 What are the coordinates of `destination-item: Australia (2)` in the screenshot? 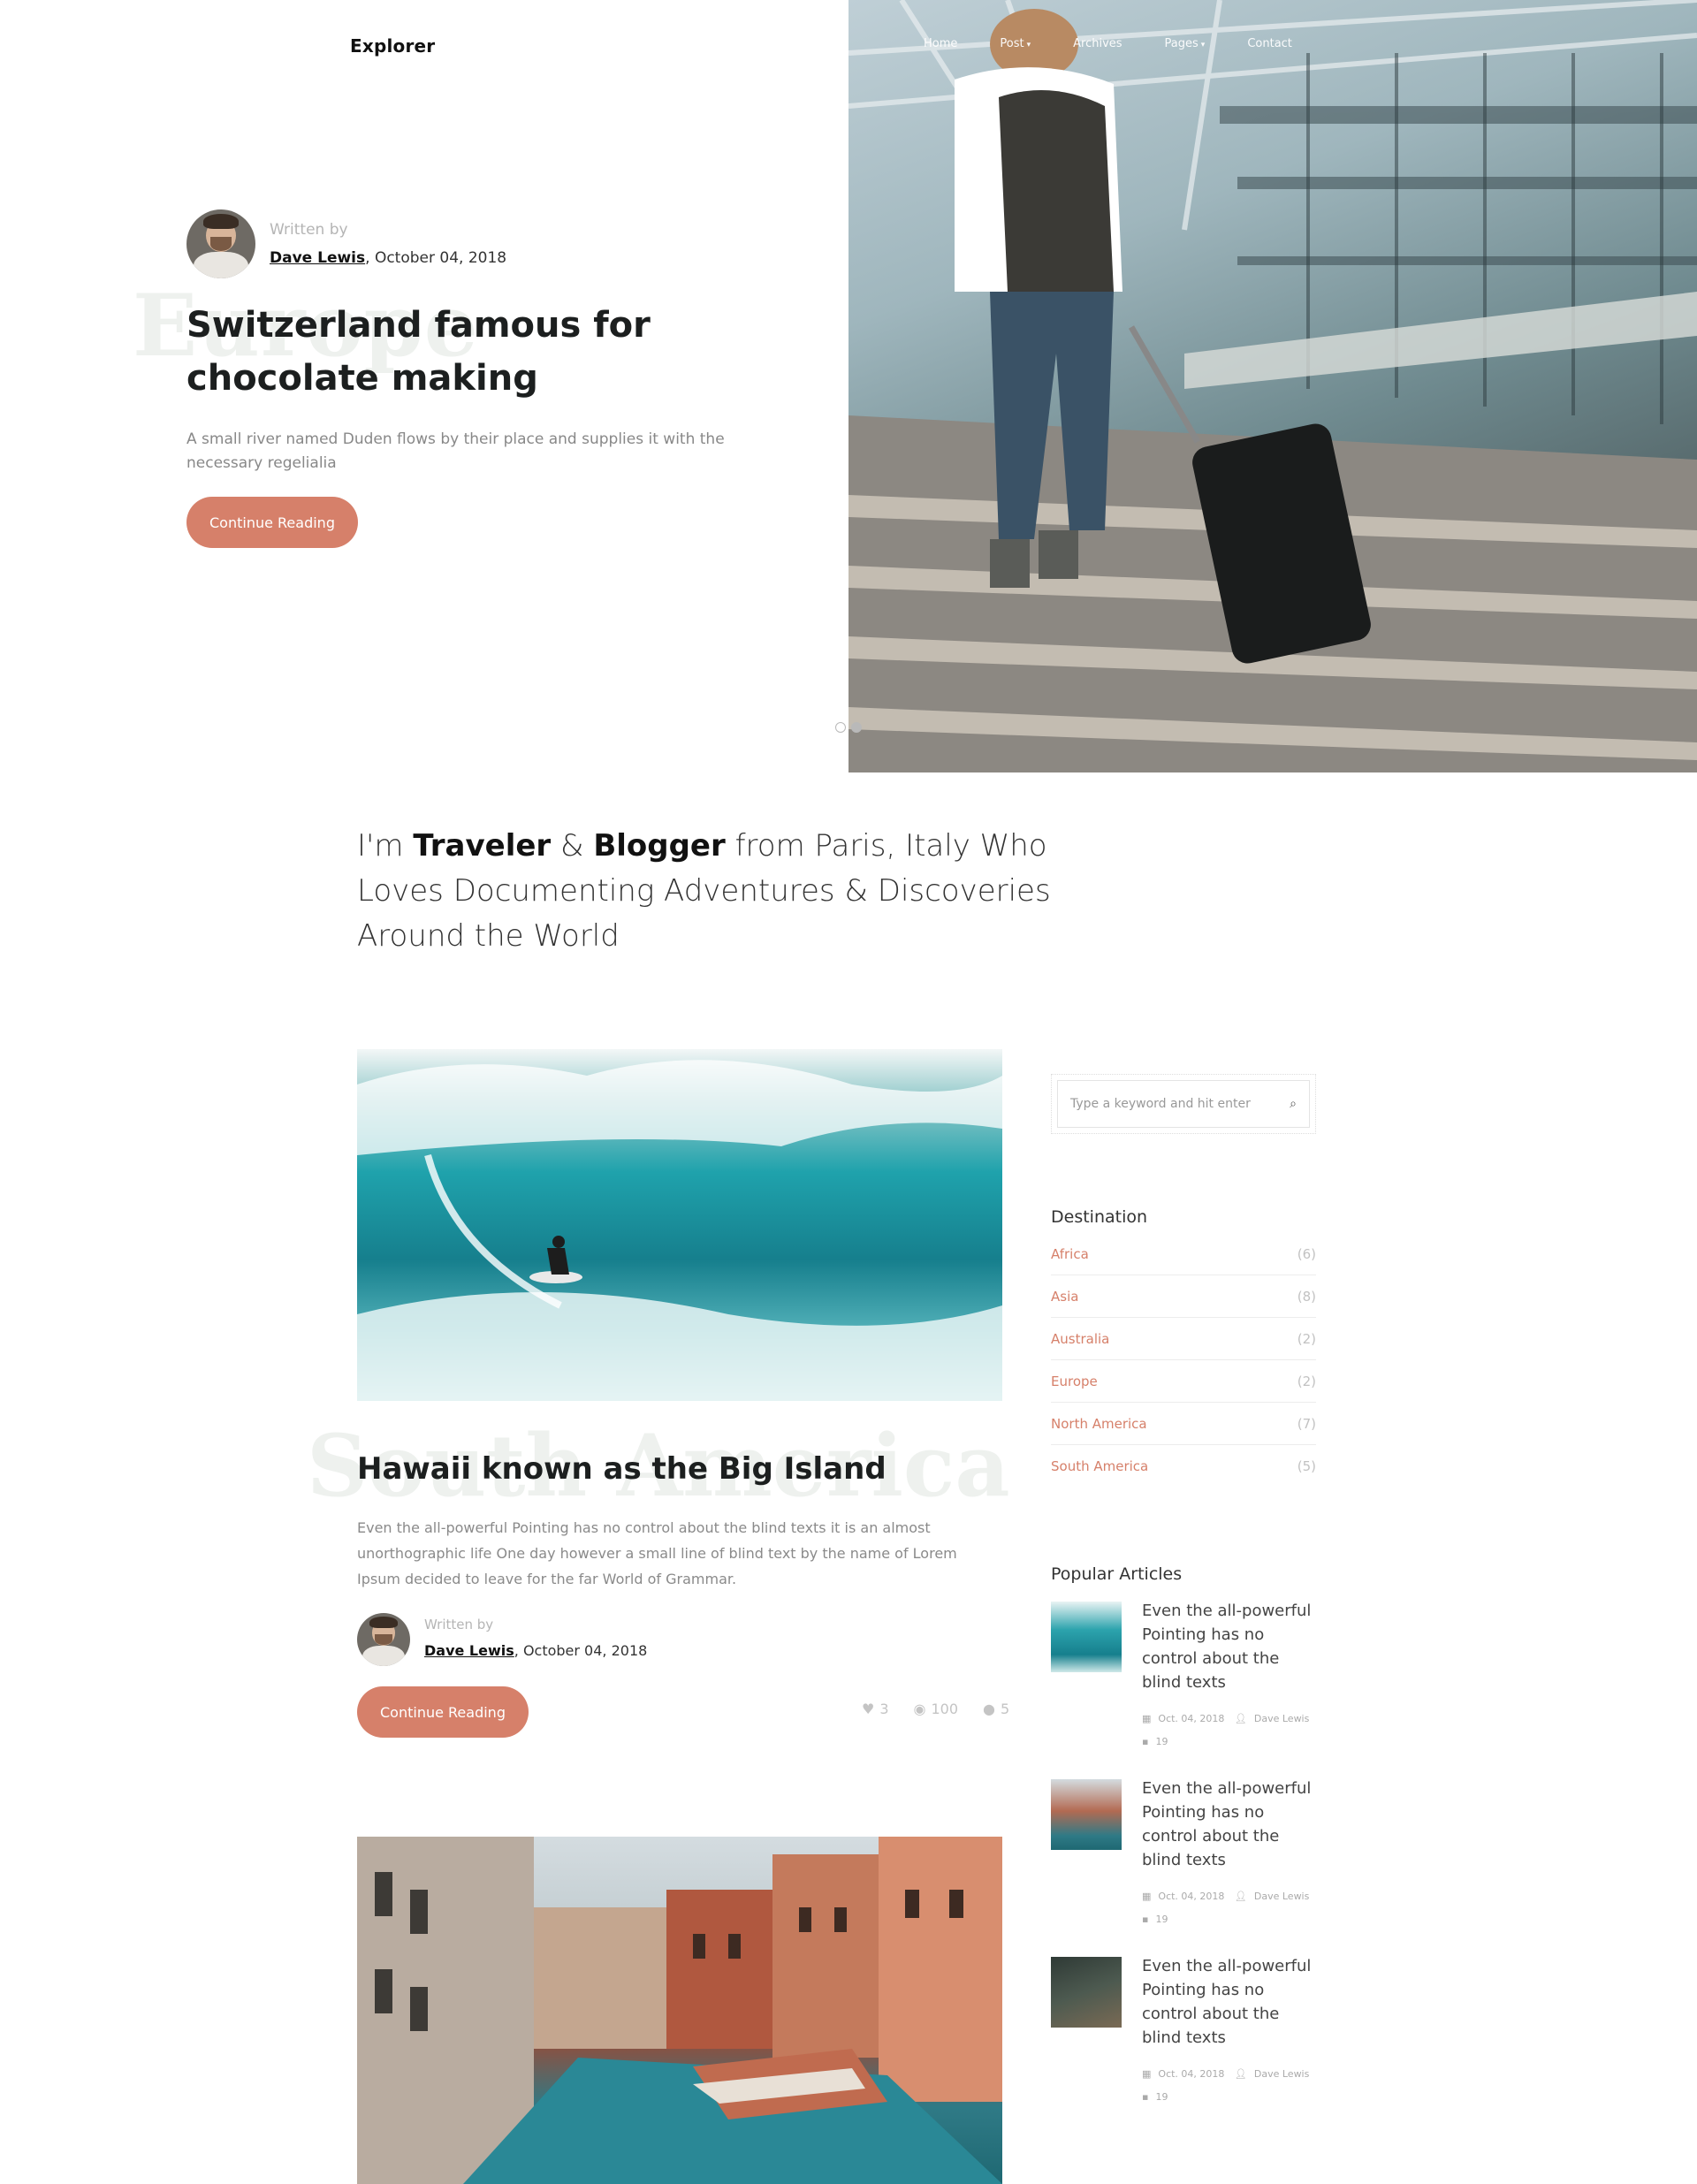 It's located at (1184, 1339).